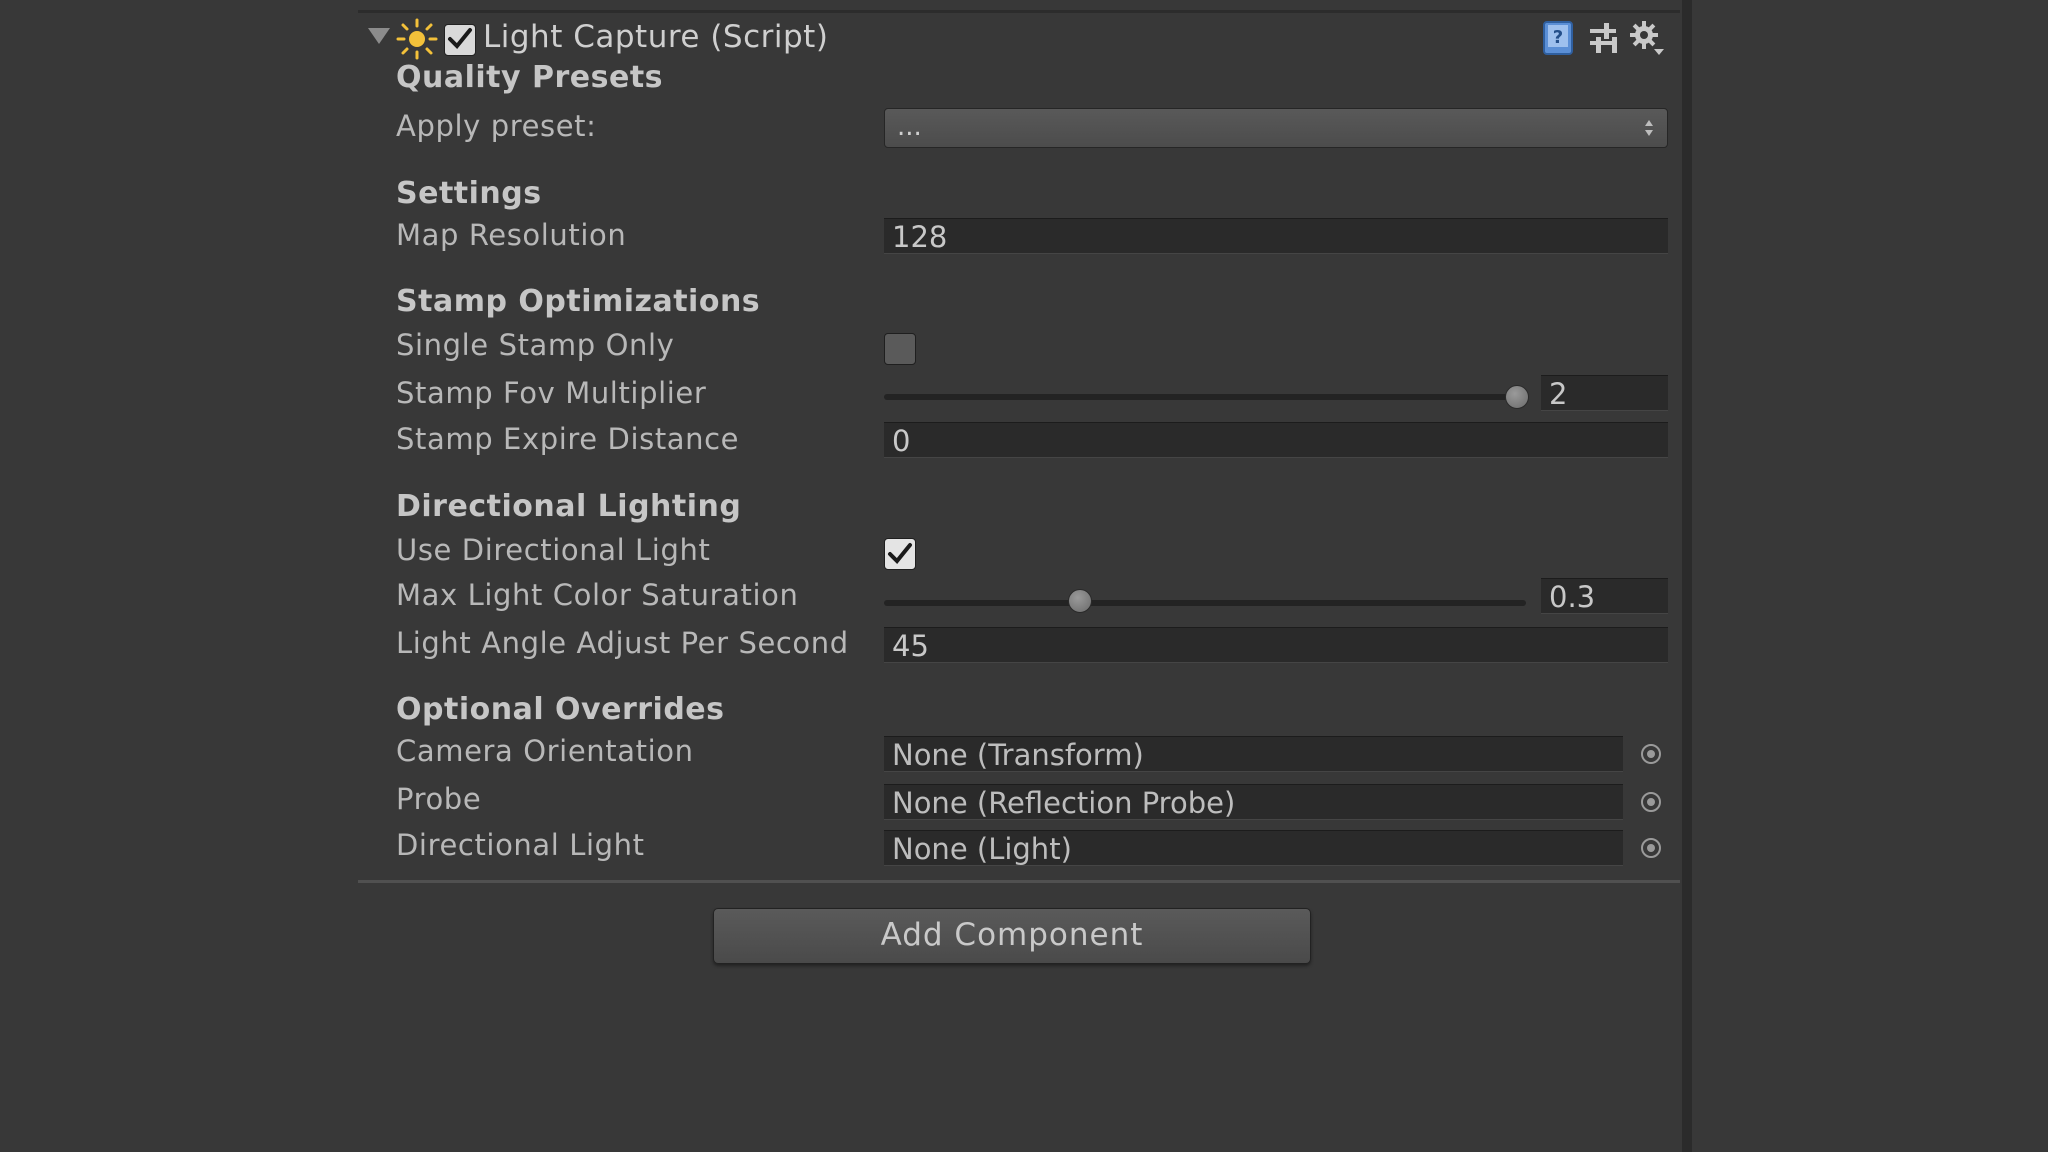  What do you see at coordinates (1647, 38) in the screenshot?
I see `gear-icon` at bounding box center [1647, 38].